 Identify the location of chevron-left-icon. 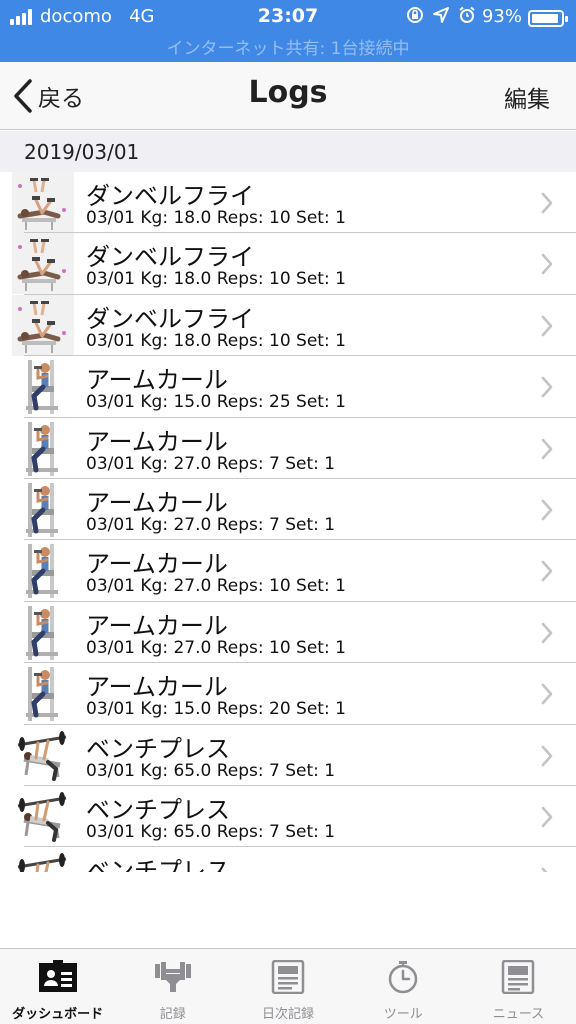
(23, 96).